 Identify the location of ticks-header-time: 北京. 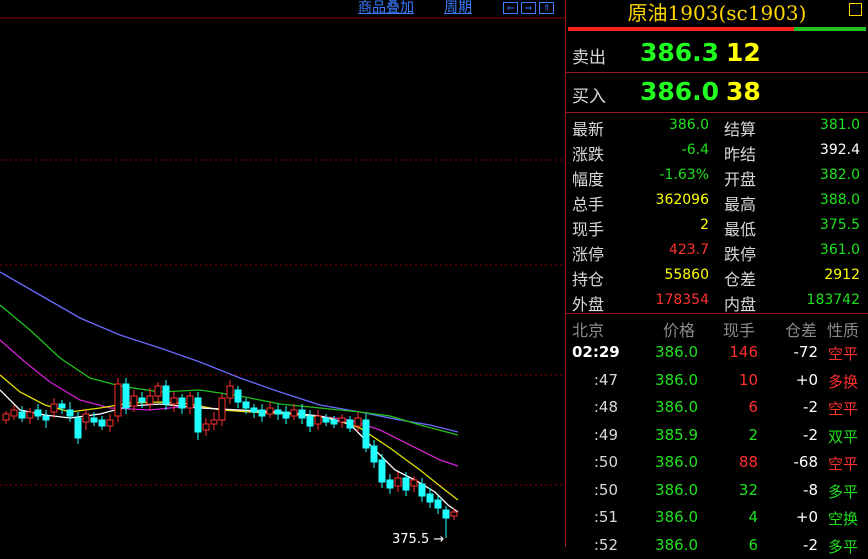
(588, 330).